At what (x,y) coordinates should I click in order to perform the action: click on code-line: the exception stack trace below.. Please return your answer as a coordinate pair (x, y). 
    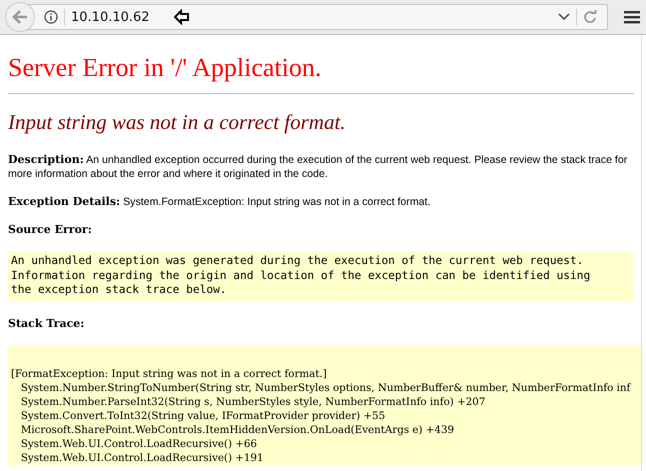
    Looking at the image, I should click on (119, 290).